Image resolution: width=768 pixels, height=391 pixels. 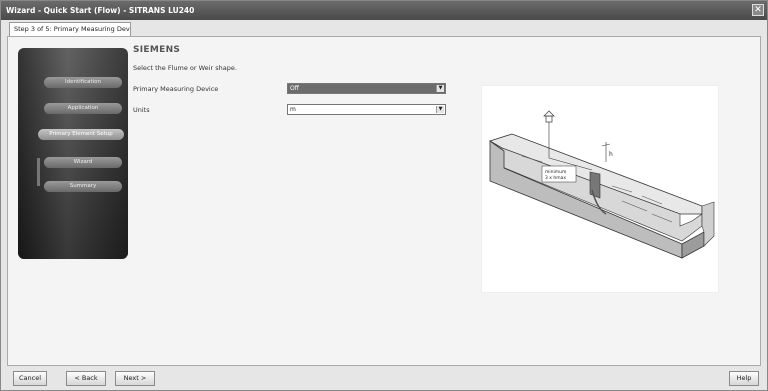 I want to click on step-summary: Summary, so click(x=83, y=186).